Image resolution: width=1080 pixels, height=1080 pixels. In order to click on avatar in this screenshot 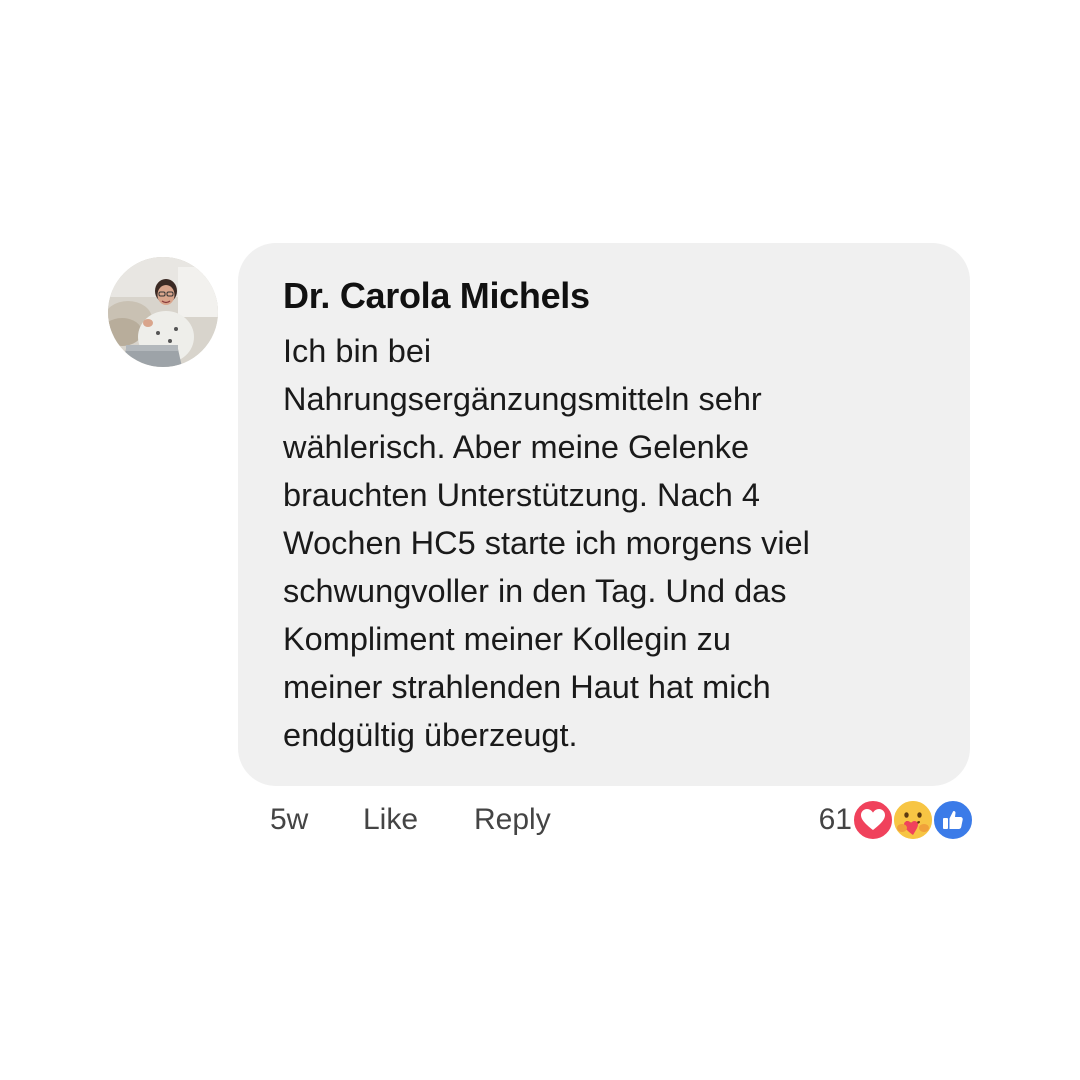, I will do `click(163, 312)`.